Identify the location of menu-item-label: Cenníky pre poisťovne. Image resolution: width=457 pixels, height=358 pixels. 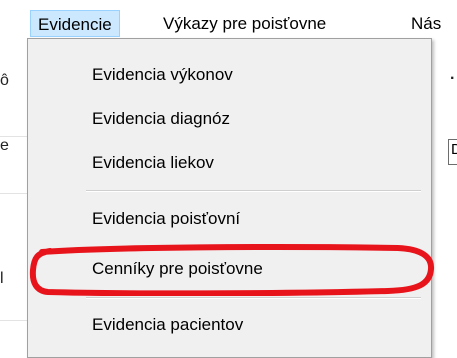
(177, 268).